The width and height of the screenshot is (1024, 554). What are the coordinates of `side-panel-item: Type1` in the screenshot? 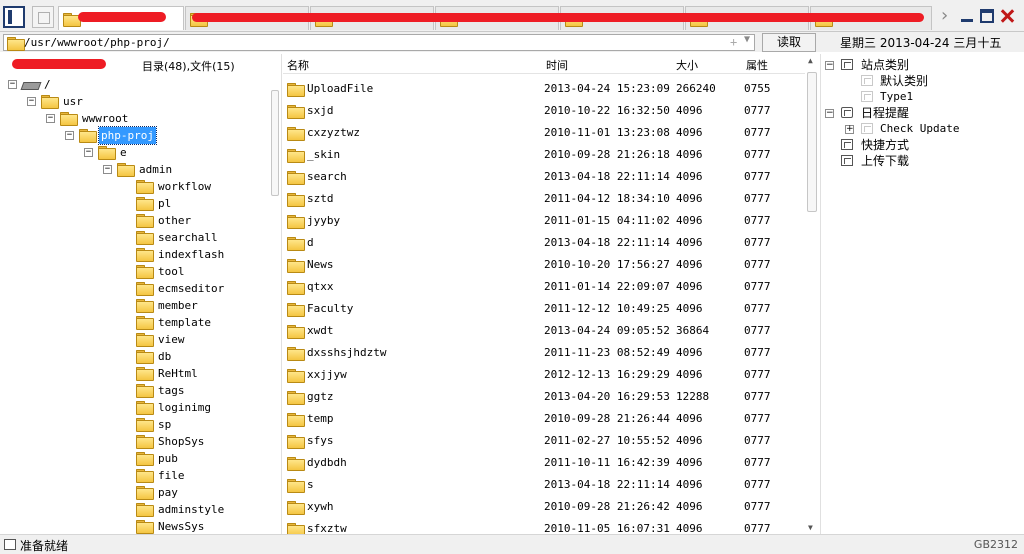 It's located at (921, 97).